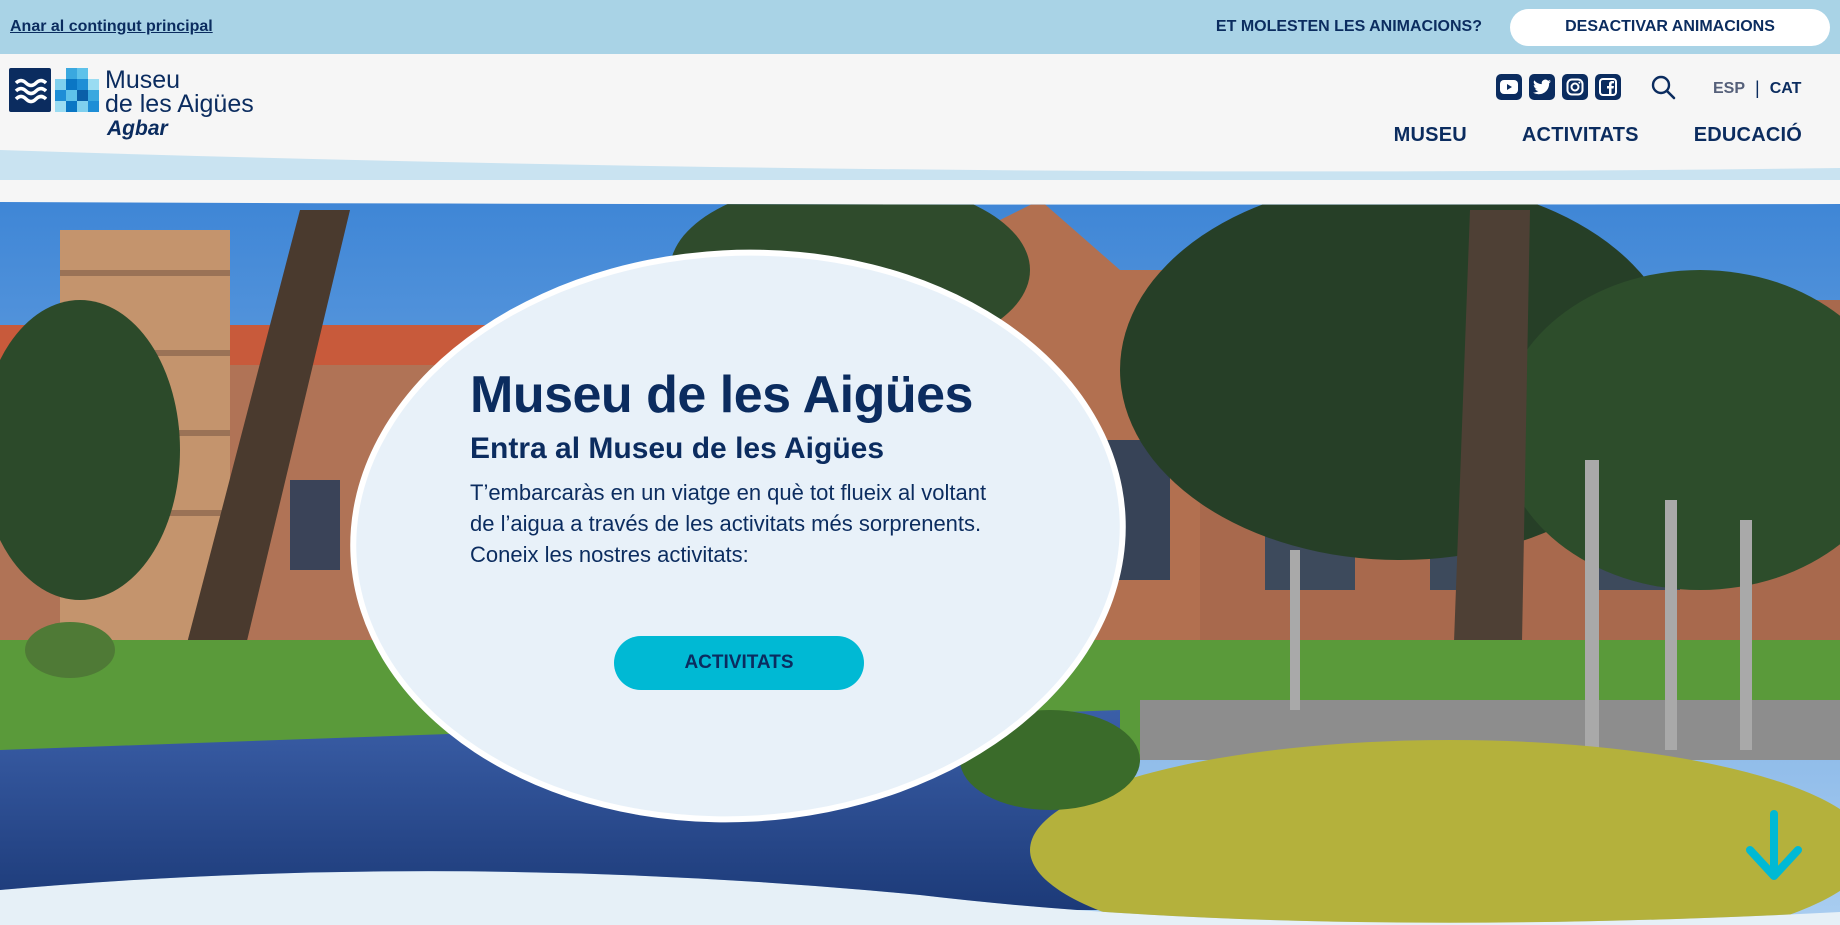  I want to click on facebook-icon, so click(1608, 87).